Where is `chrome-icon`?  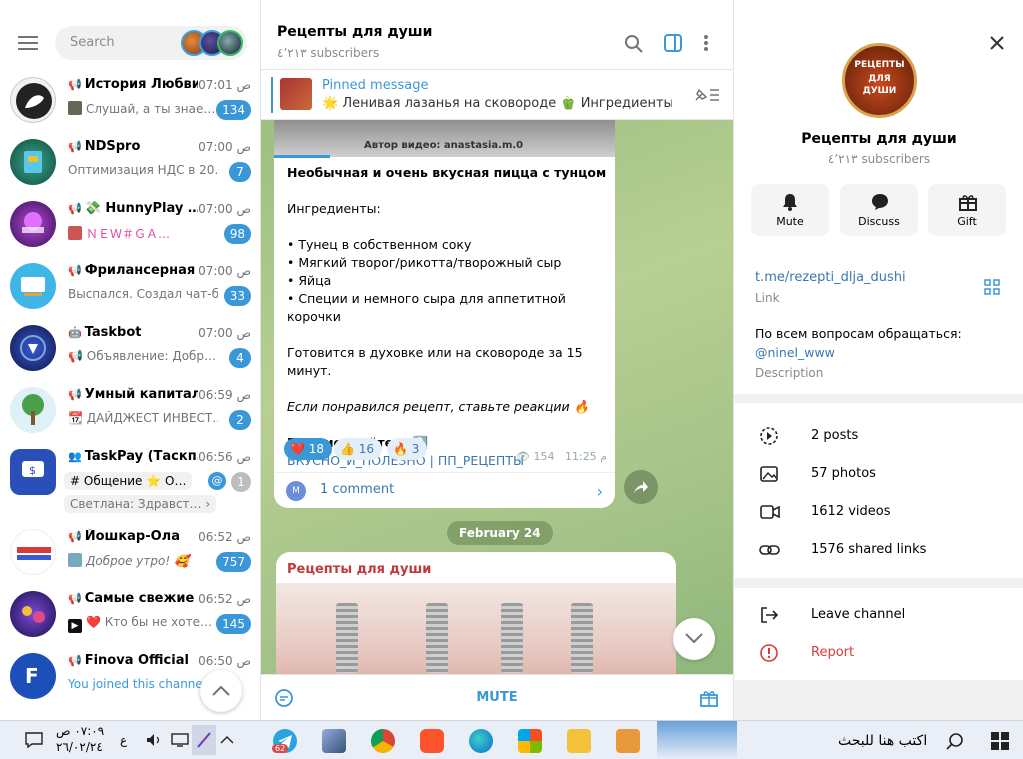
chrome-icon is located at coordinates (383, 741).